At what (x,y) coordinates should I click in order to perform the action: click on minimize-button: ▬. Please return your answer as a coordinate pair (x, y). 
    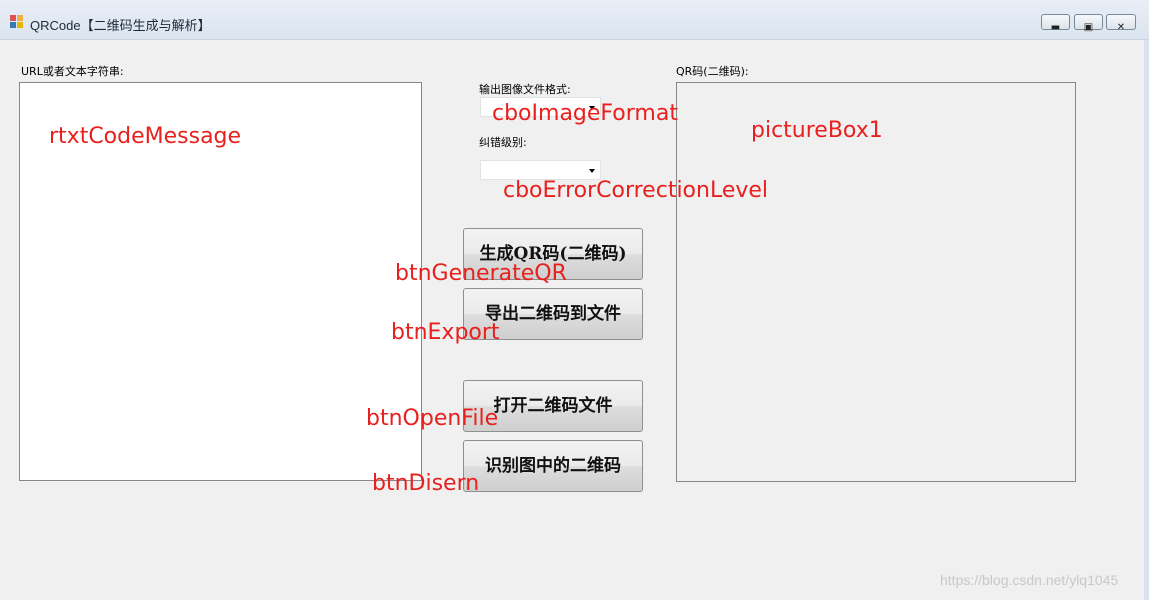
    Looking at the image, I should click on (1055, 23).